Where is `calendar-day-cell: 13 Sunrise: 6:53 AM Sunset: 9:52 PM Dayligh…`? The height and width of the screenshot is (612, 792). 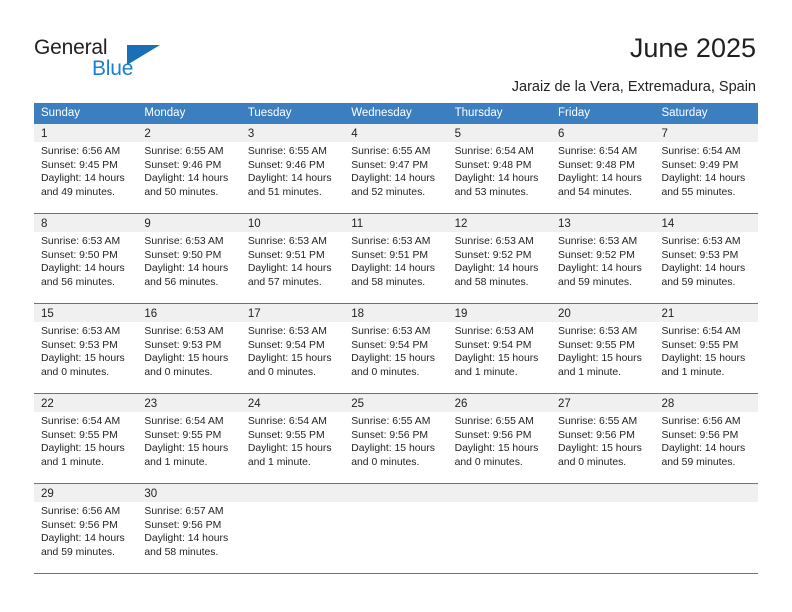 calendar-day-cell: 13 Sunrise: 6:53 AM Sunset: 9:52 PM Dayligh… is located at coordinates (603, 258).